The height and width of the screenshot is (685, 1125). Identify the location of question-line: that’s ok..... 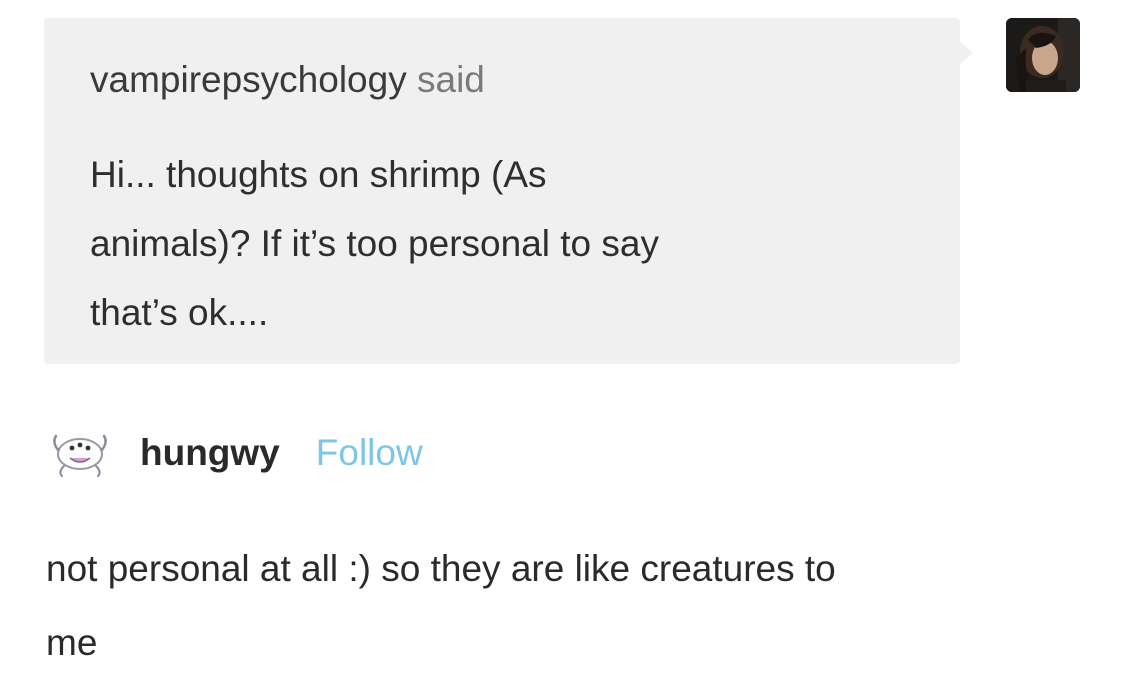
(179, 312).